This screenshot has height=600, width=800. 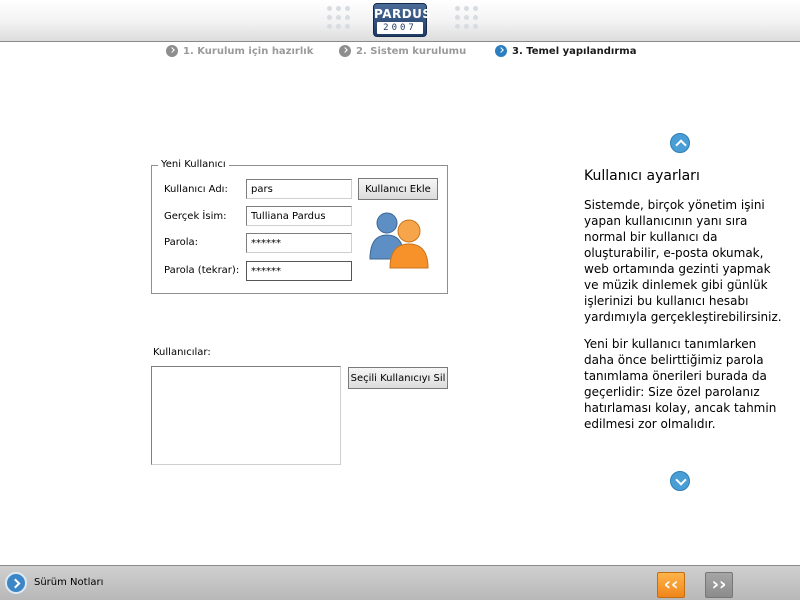 What do you see at coordinates (680, 481) in the screenshot?
I see `help-scroll-down-icon` at bounding box center [680, 481].